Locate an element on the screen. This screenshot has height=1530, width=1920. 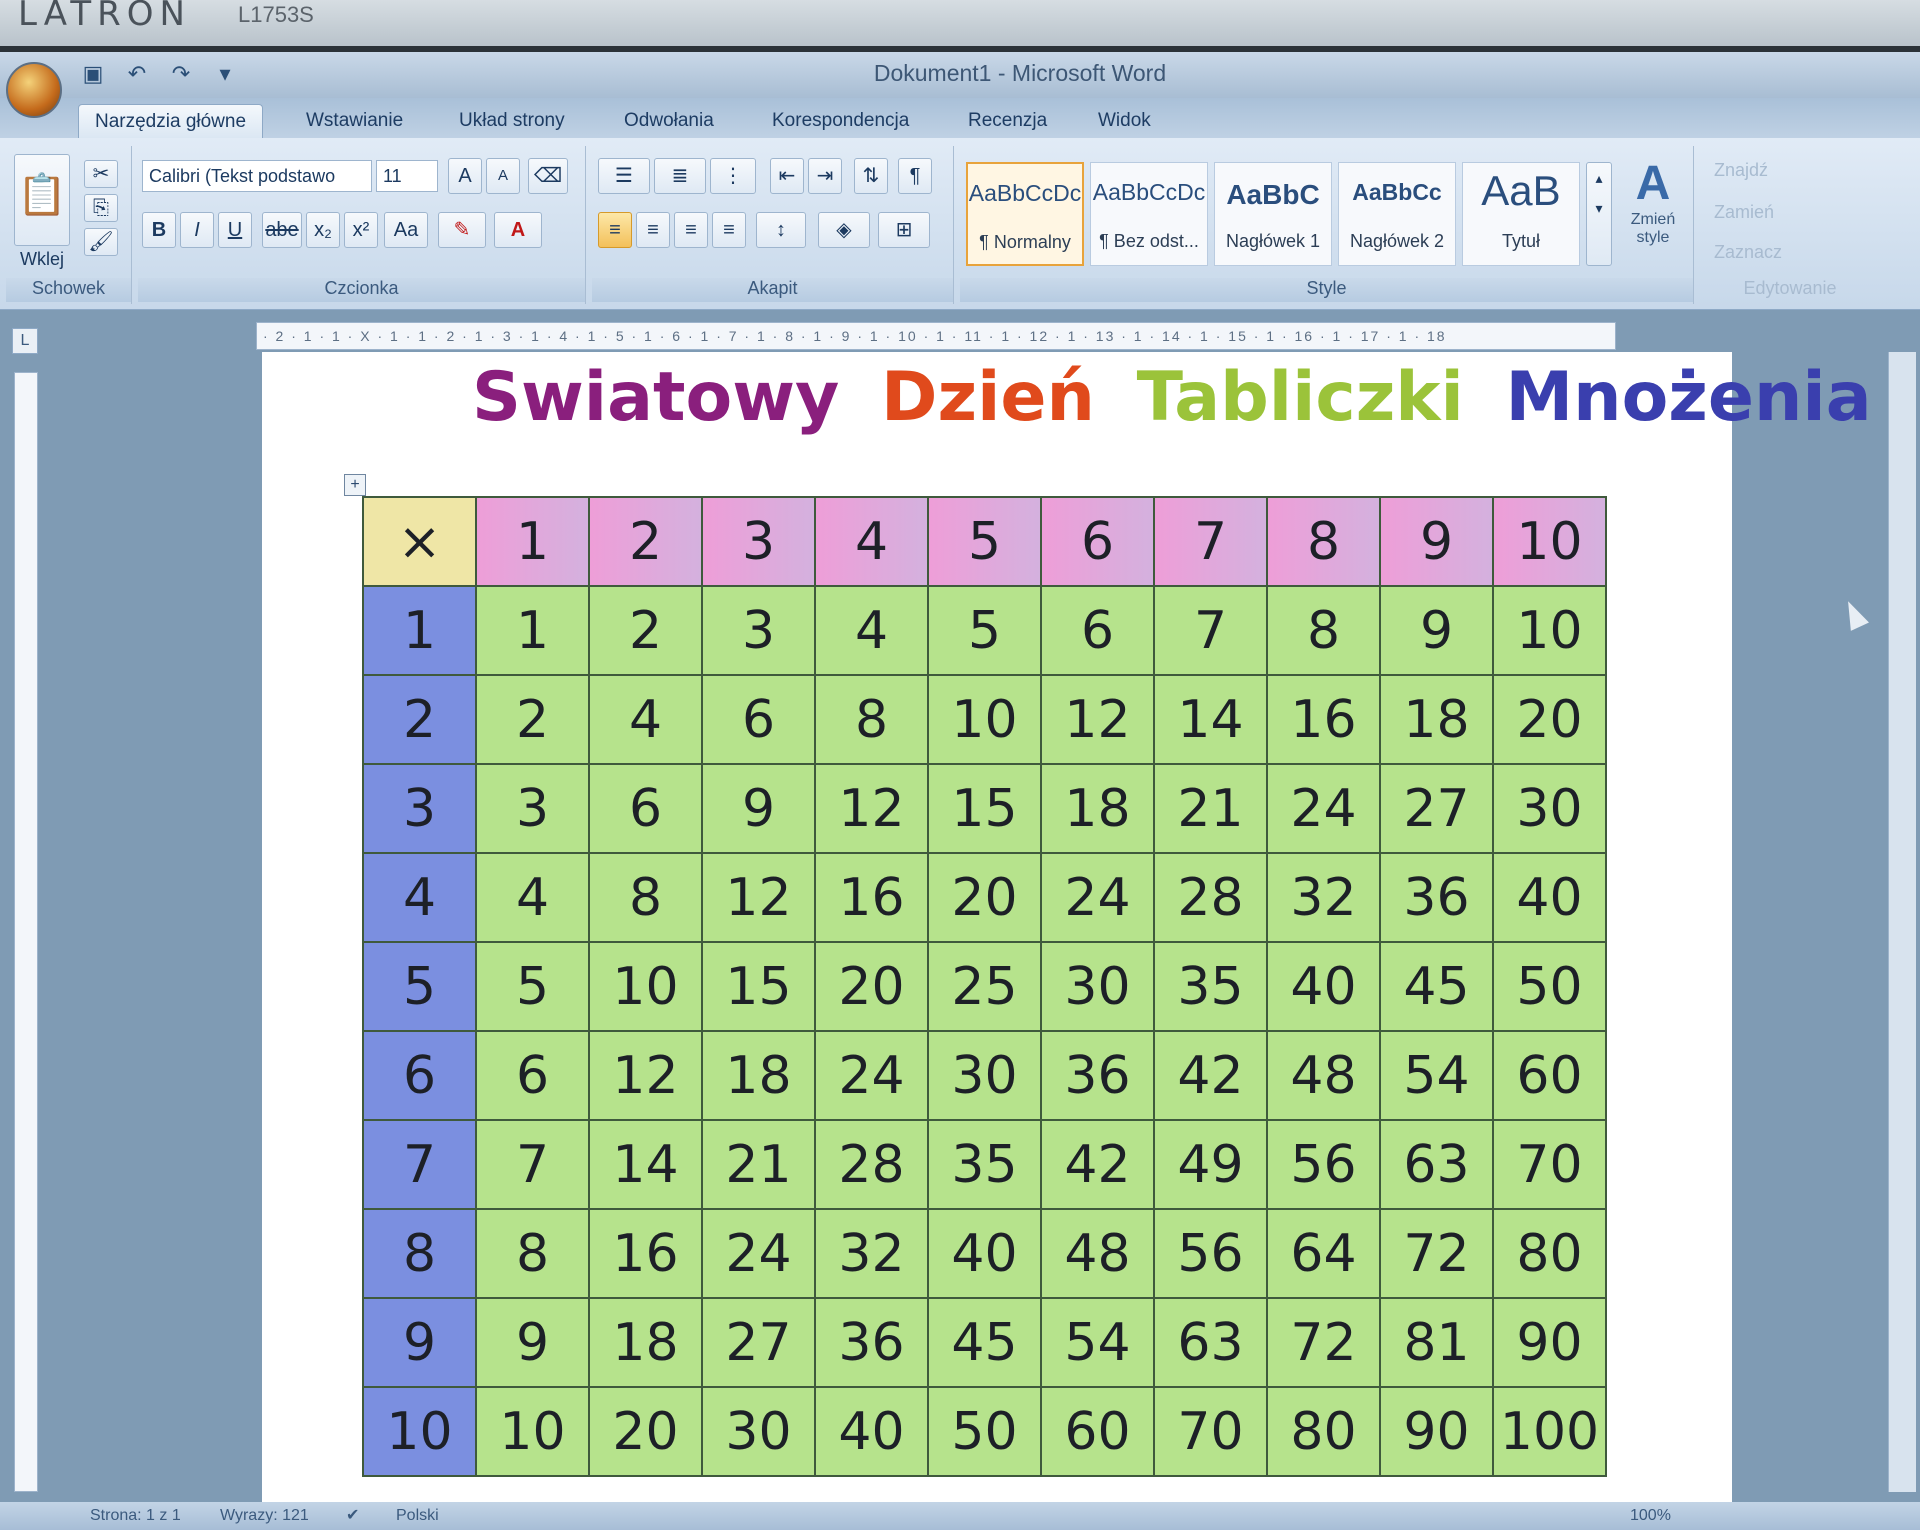
status-words: Wyrazy: 121 is located at coordinates (264, 1516).